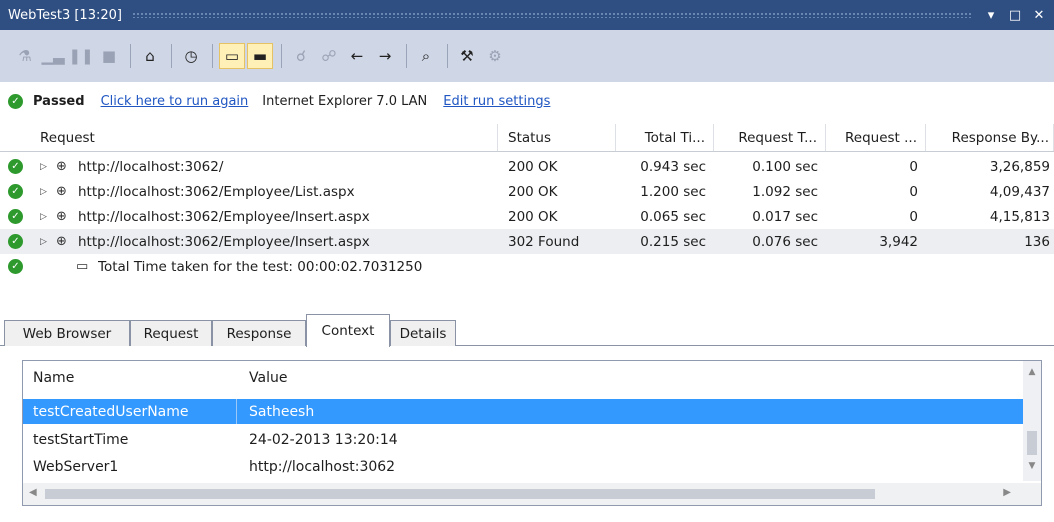 Image resolution: width=1054 pixels, height=522 pixels. I want to click on column-header-name: Name, so click(53, 378).